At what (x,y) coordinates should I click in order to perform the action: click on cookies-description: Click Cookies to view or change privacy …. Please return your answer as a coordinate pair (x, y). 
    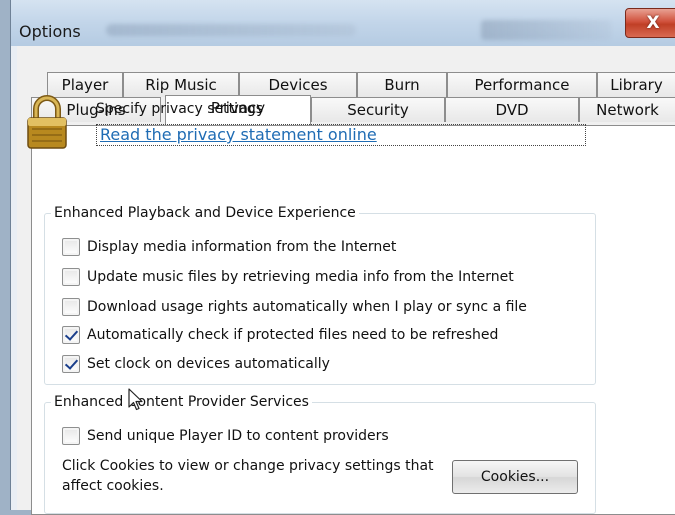
    Looking at the image, I should click on (248, 476).